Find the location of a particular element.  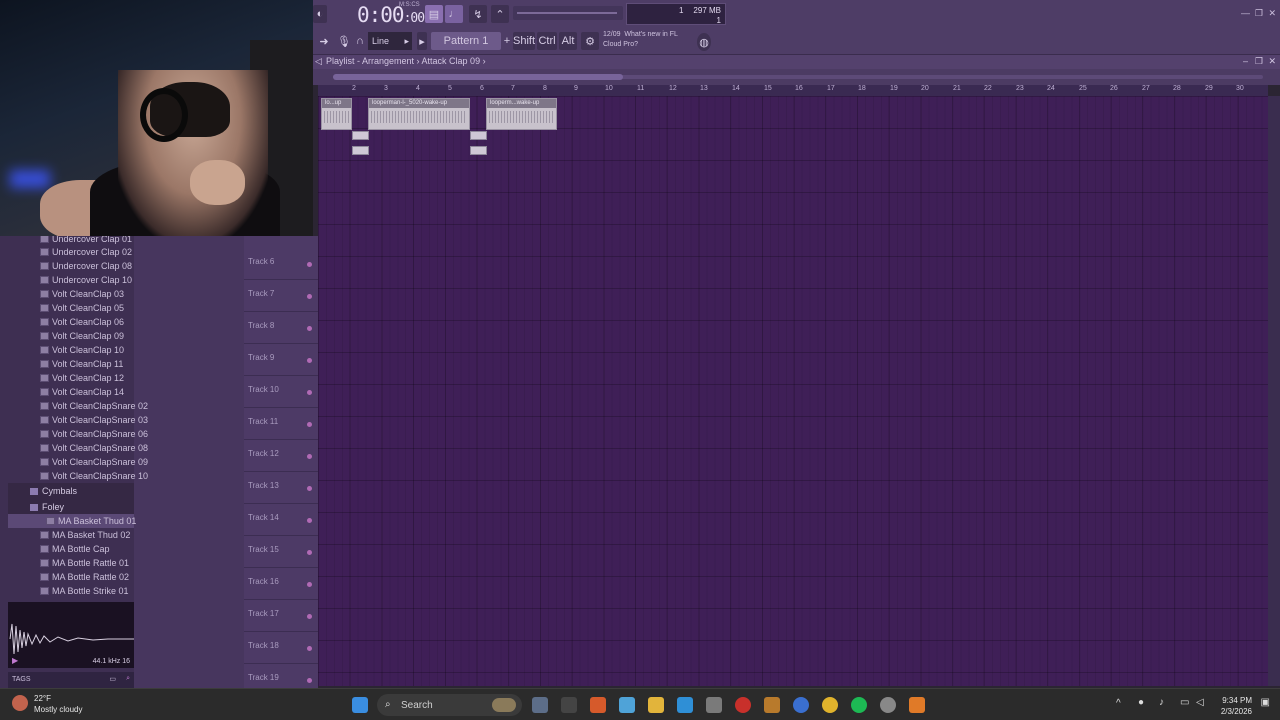

track-header: Track 7 is located at coordinates (281, 296).